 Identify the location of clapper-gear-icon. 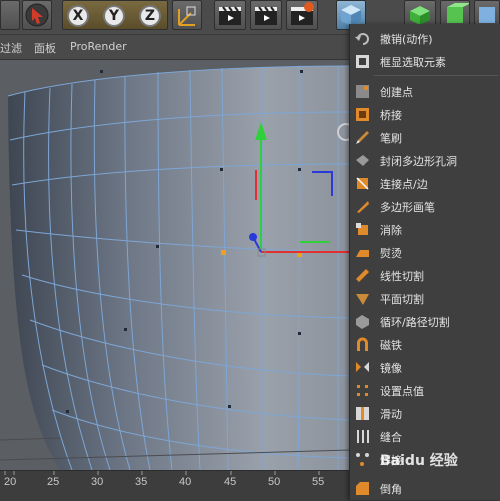
(302, 13).